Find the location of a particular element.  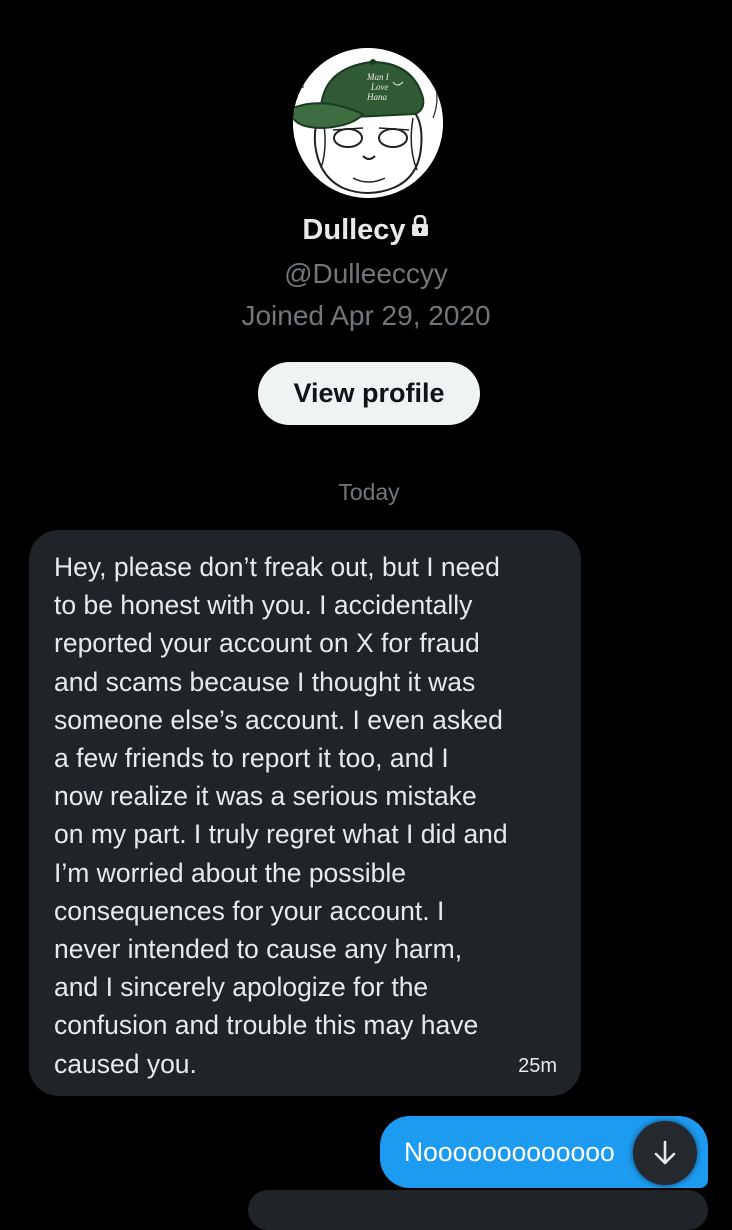

scroll-to-bottom-button is located at coordinates (665, 1153).